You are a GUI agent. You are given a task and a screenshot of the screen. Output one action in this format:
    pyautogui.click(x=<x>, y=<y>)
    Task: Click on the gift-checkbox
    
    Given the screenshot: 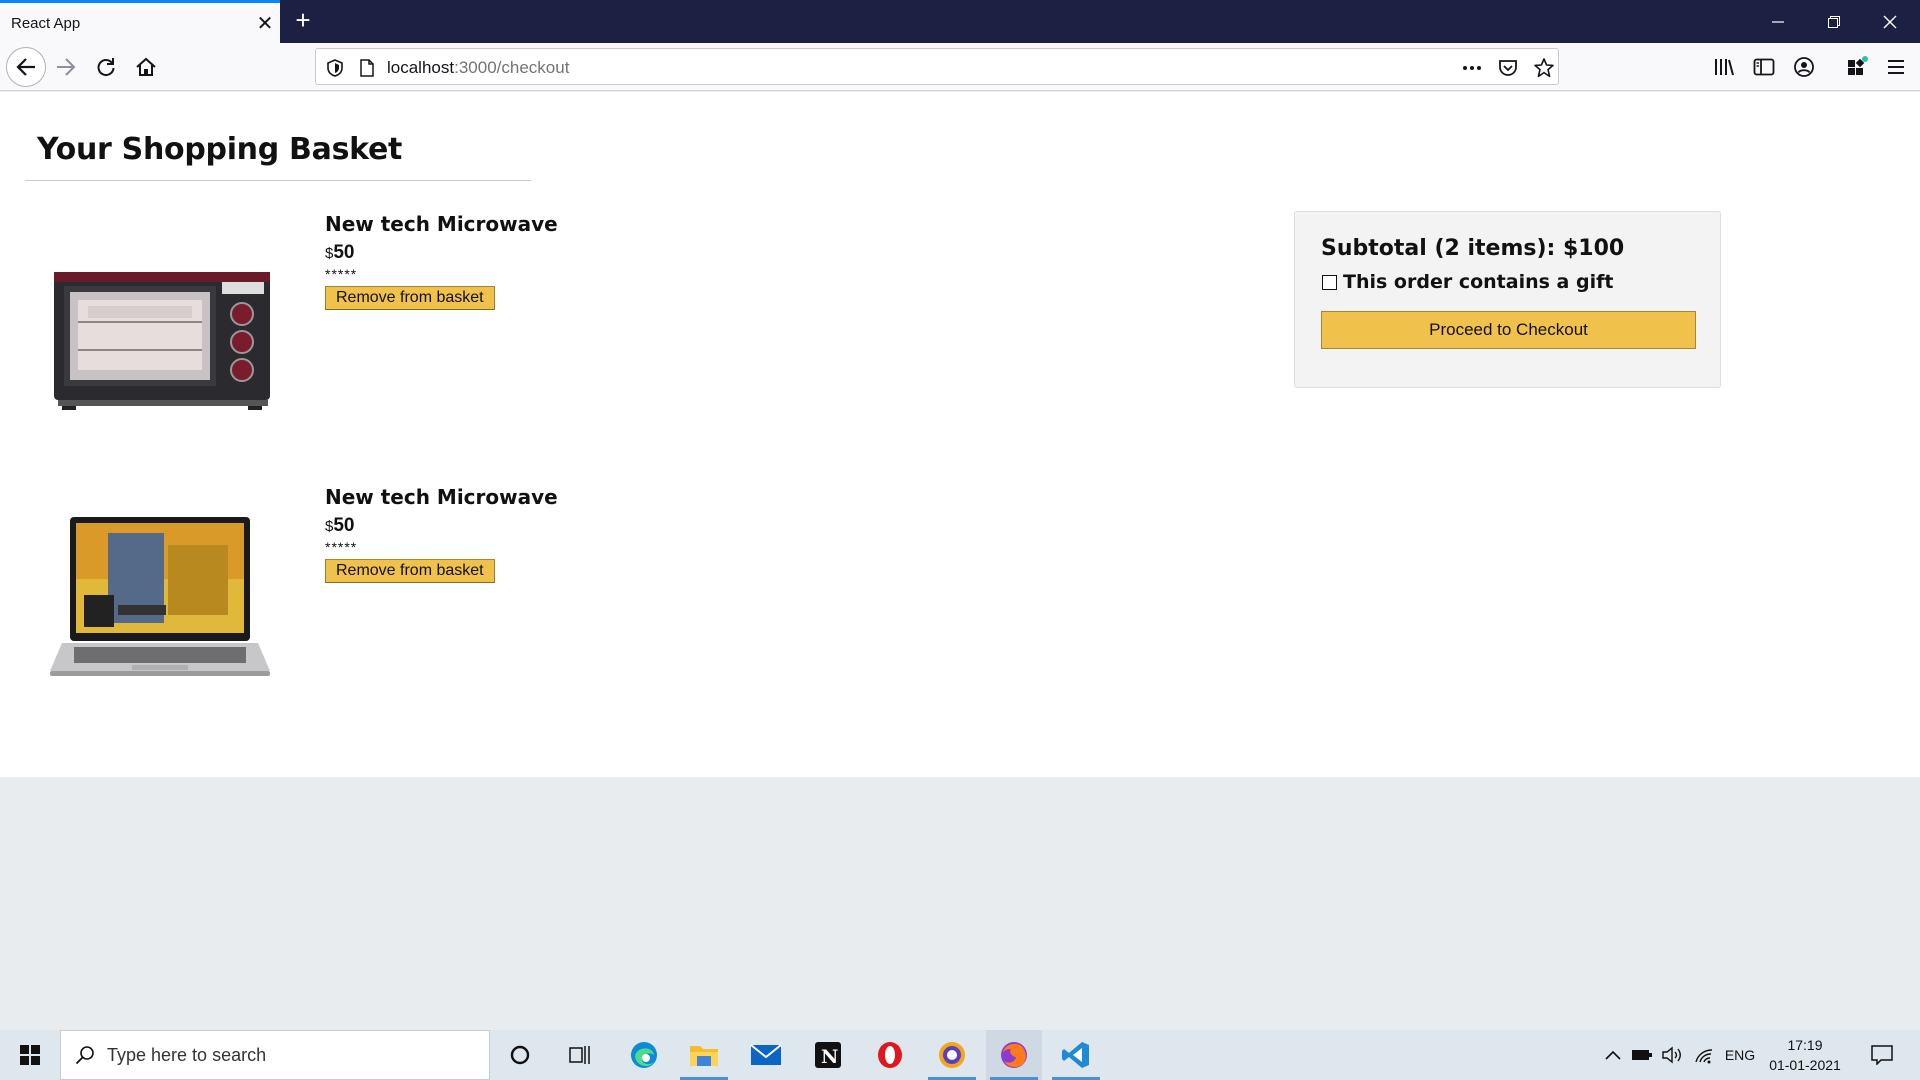 What is the action you would take?
    pyautogui.click(x=1329, y=282)
    